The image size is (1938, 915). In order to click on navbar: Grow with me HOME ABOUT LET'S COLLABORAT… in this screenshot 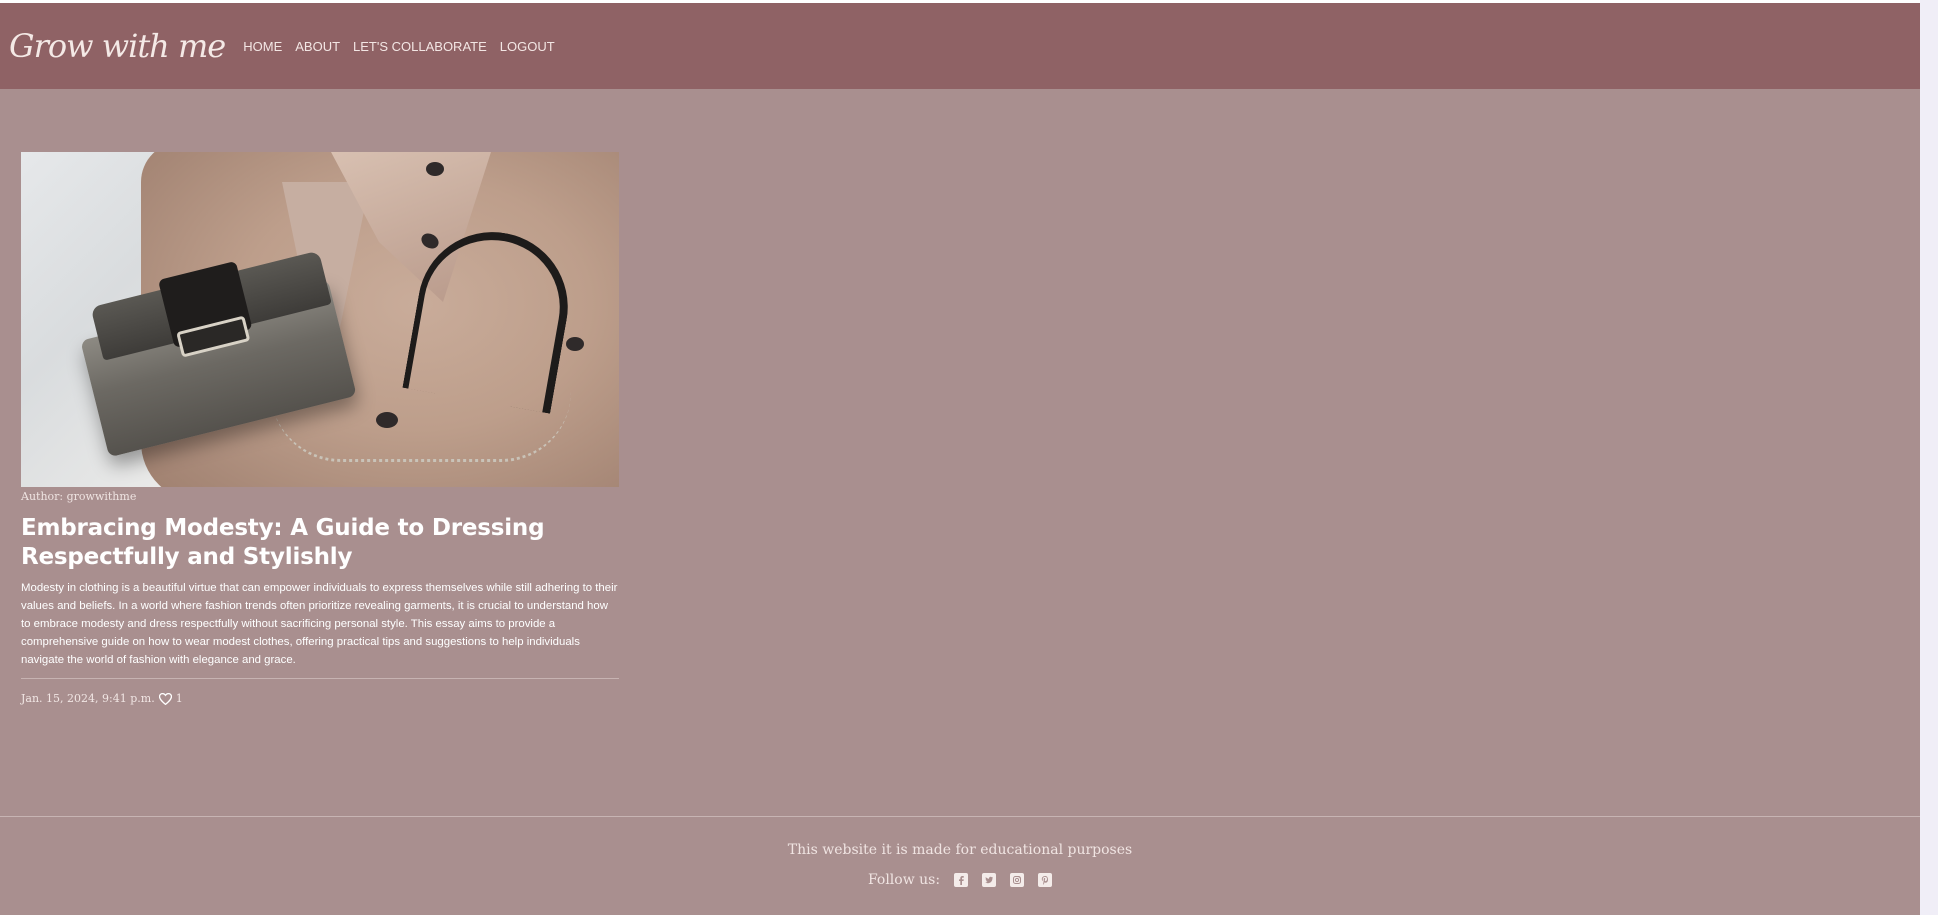, I will do `click(960, 46)`.